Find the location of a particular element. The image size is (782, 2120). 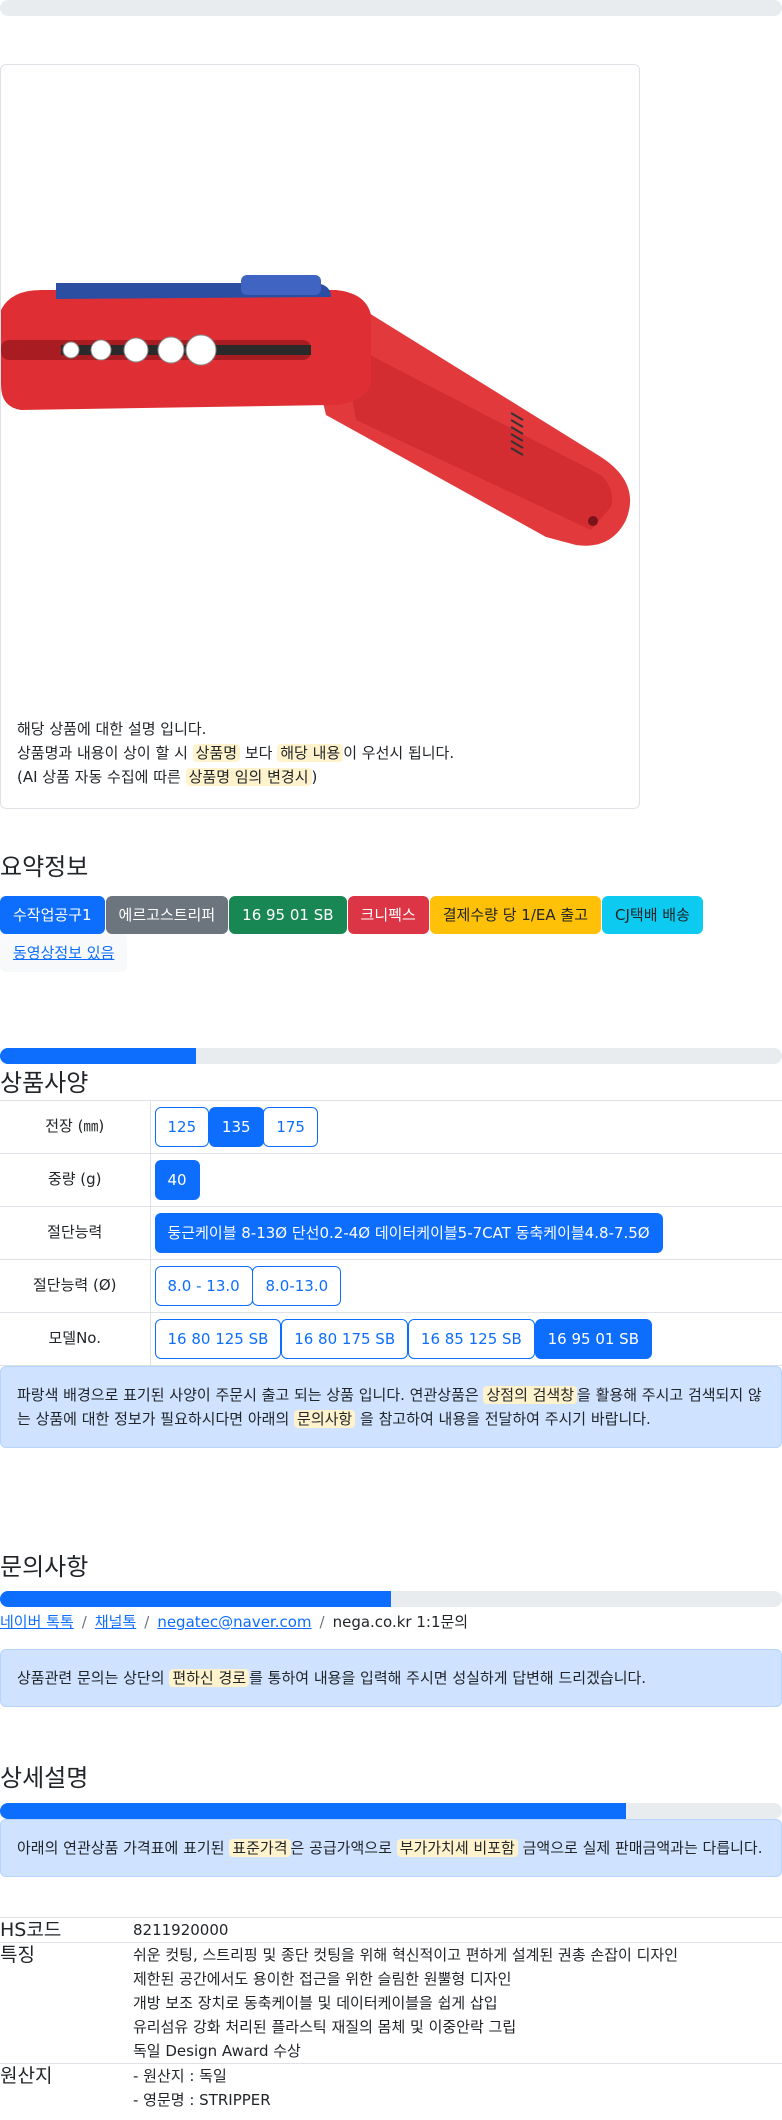

note-text: (AI 상품 자동 수집에 따른 is located at coordinates (99, 777).